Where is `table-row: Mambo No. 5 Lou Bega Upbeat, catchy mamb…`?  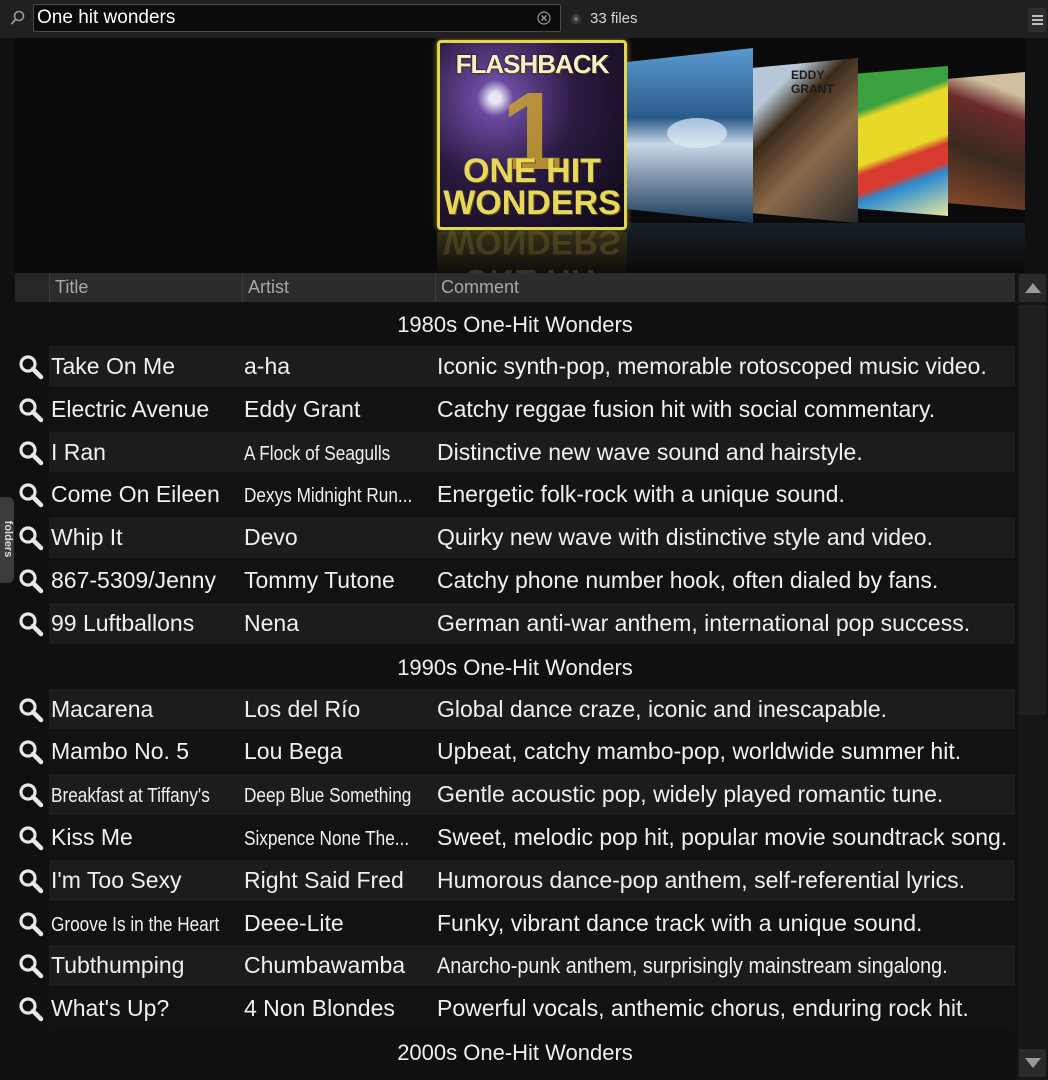
table-row: Mambo No. 5 Lou Bega Upbeat, catchy mamb… is located at coordinates (515, 751).